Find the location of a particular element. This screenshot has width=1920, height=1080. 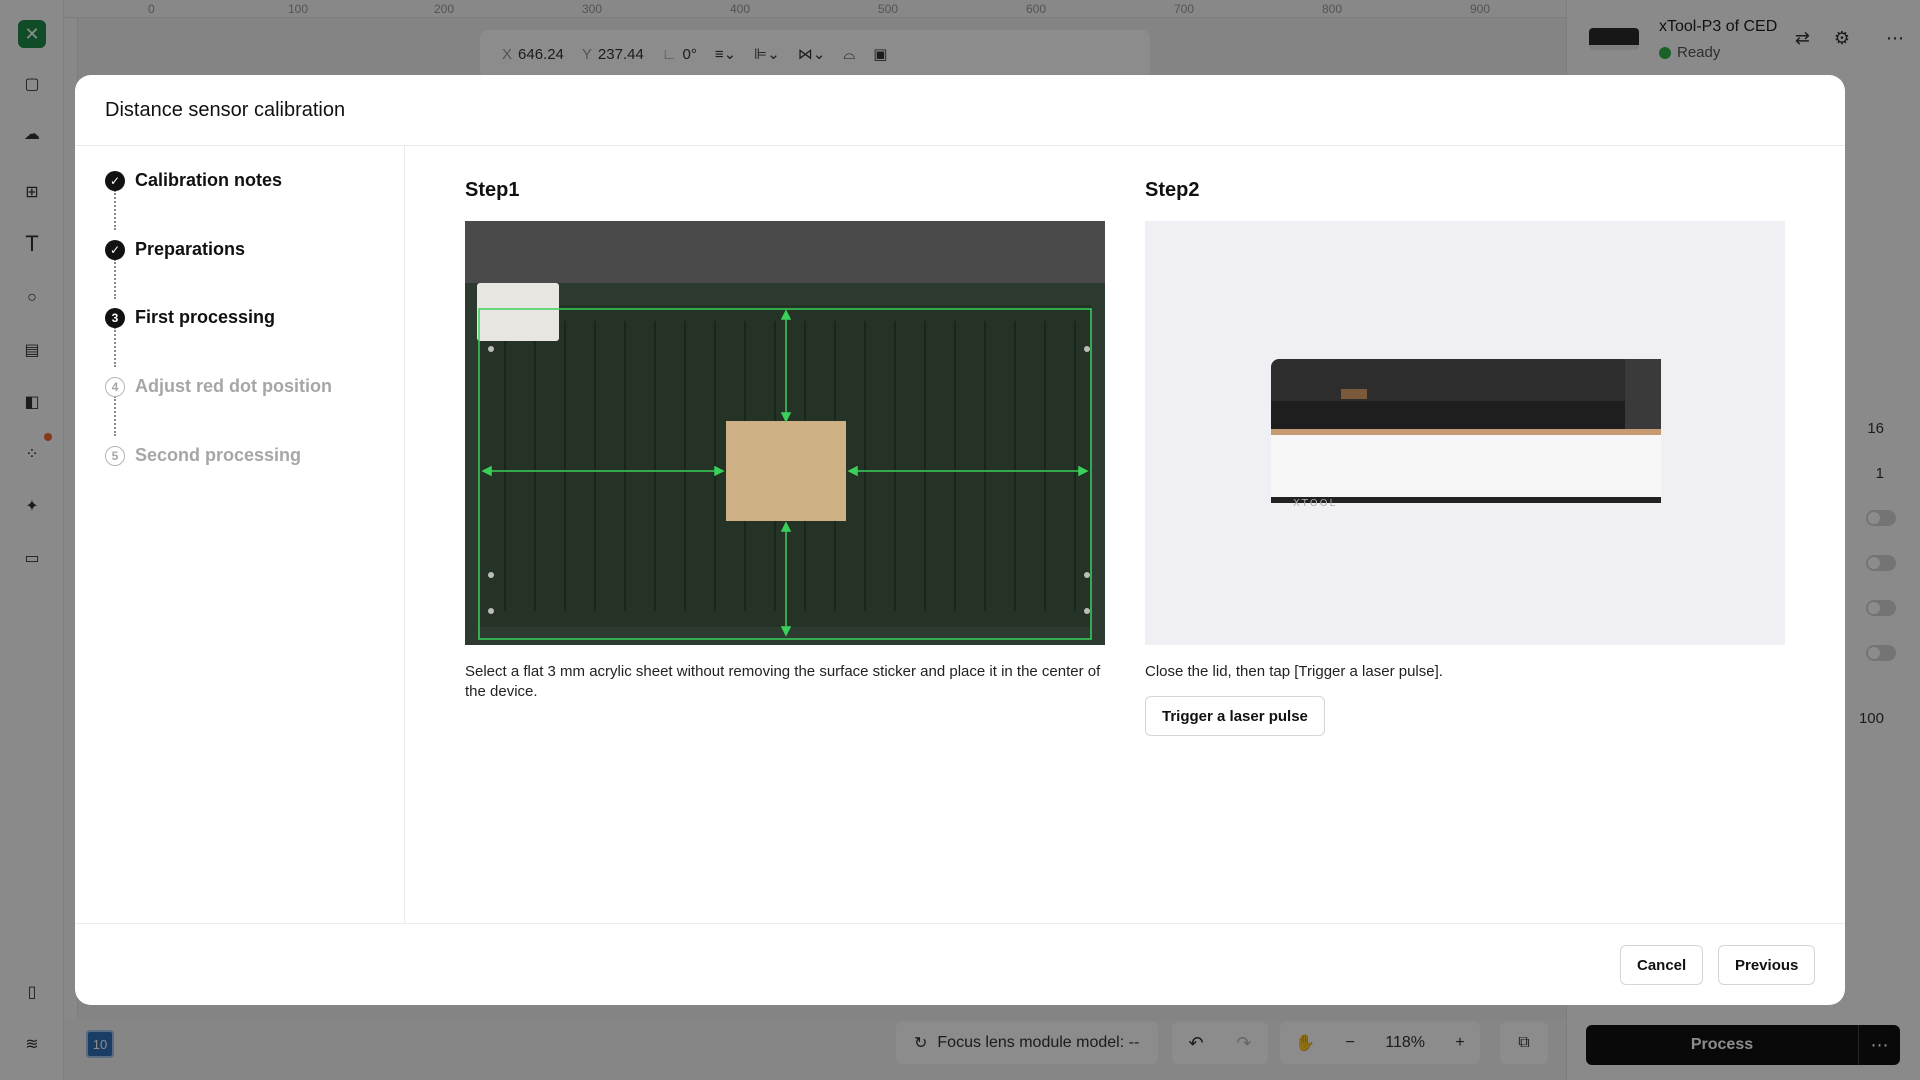

step1-heading: Step1 is located at coordinates (492, 190).